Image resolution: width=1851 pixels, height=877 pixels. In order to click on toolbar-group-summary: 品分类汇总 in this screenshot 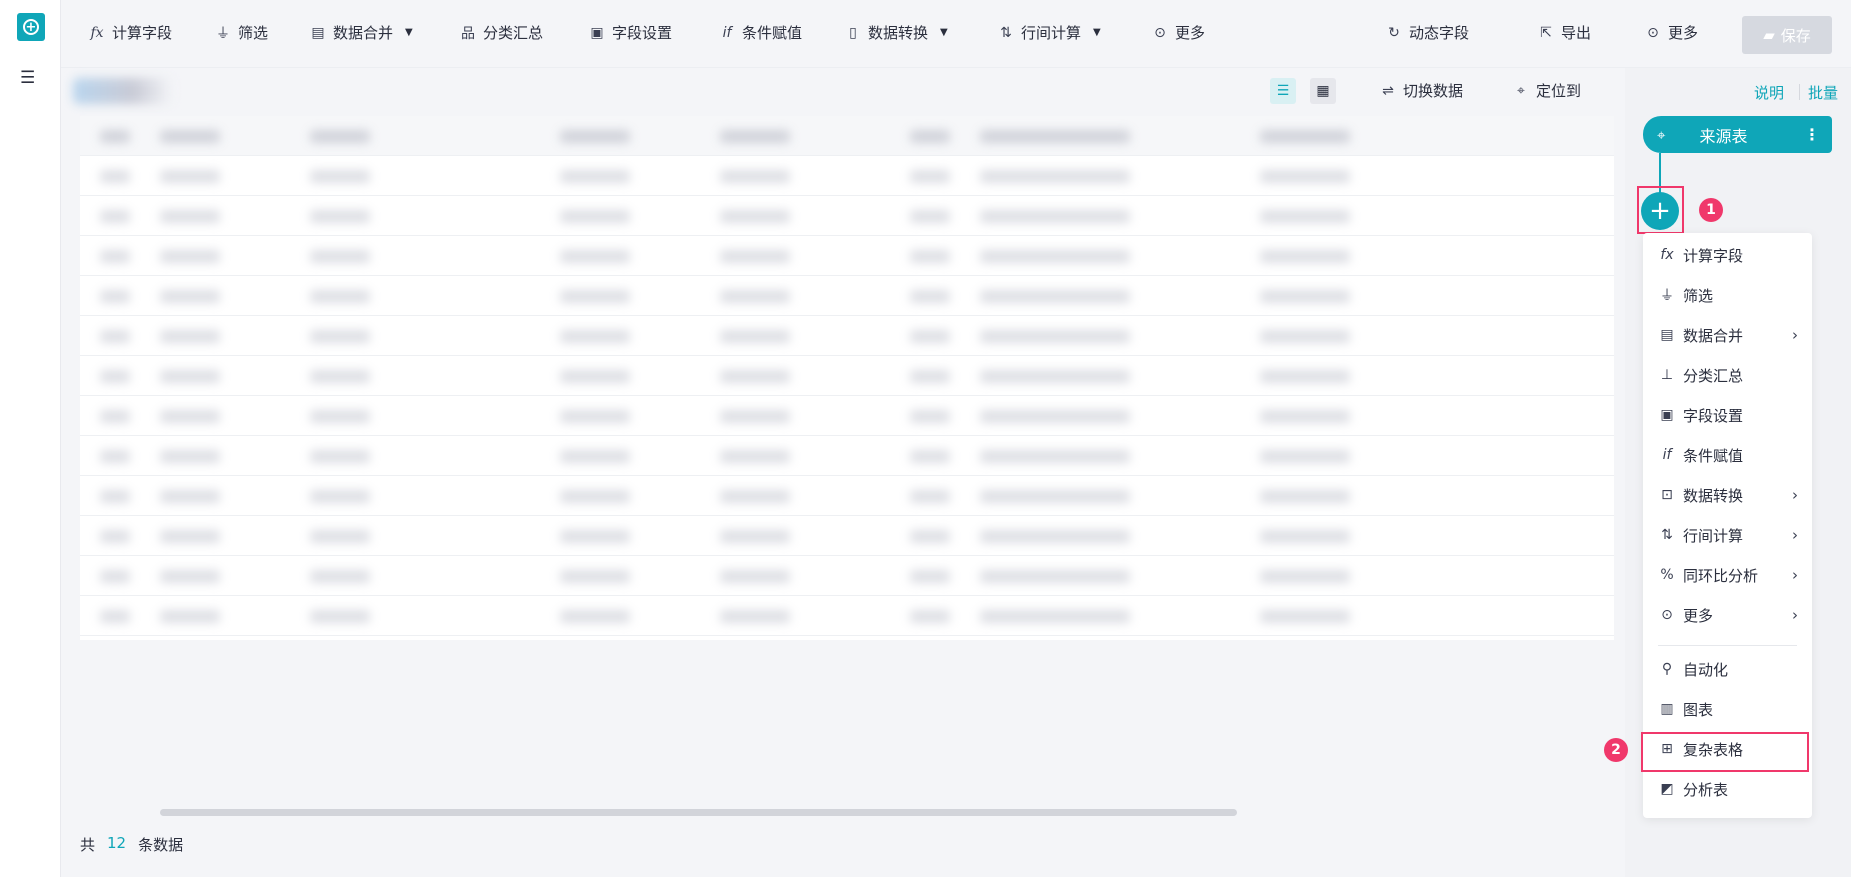, I will do `click(501, 32)`.